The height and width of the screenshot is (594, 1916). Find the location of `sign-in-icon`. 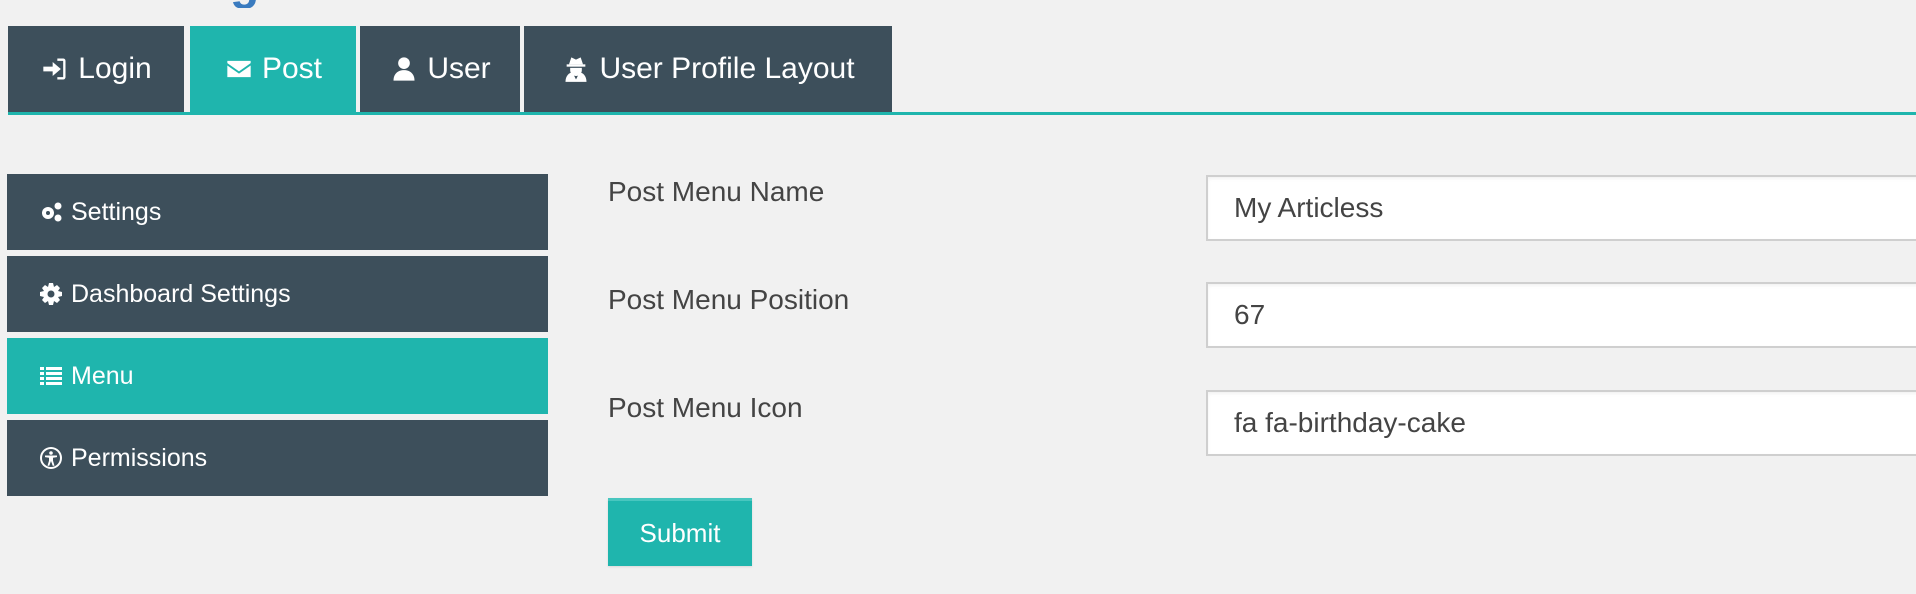

sign-in-icon is located at coordinates (55, 69).